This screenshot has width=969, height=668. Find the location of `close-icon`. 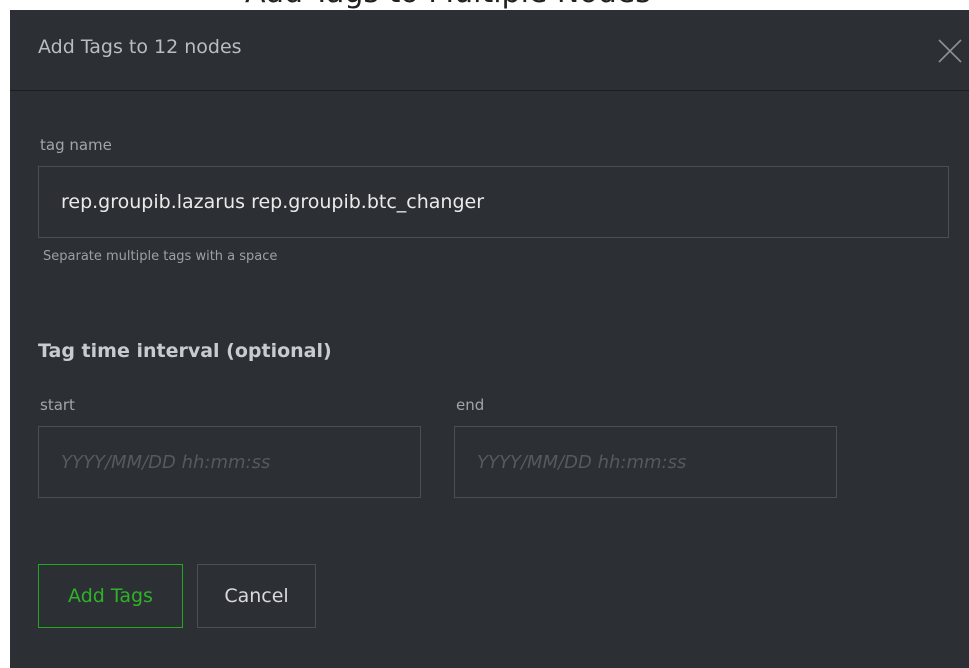

close-icon is located at coordinates (950, 51).